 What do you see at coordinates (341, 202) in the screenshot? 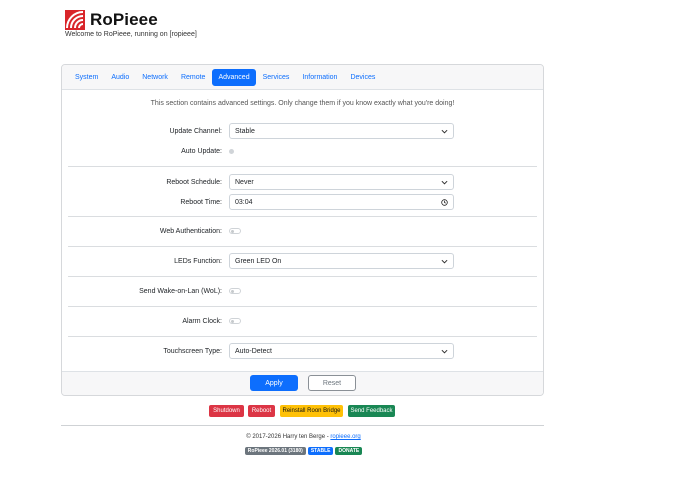
I see `reboot-time-input: 03:04` at bounding box center [341, 202].